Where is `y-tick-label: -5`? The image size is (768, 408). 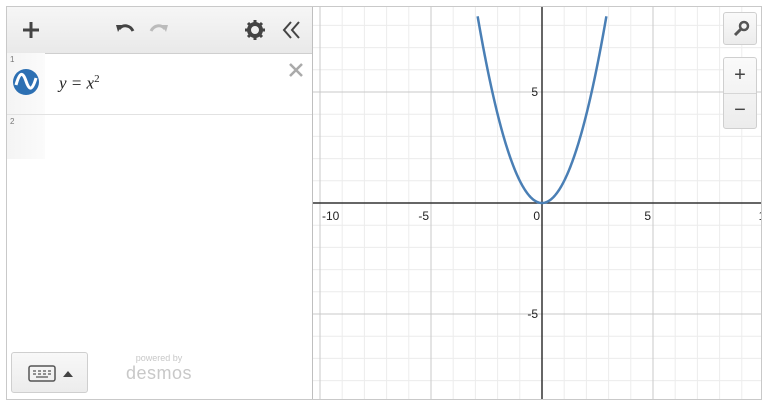
y-tick-label: -5 is located at coordinates (532, 314).